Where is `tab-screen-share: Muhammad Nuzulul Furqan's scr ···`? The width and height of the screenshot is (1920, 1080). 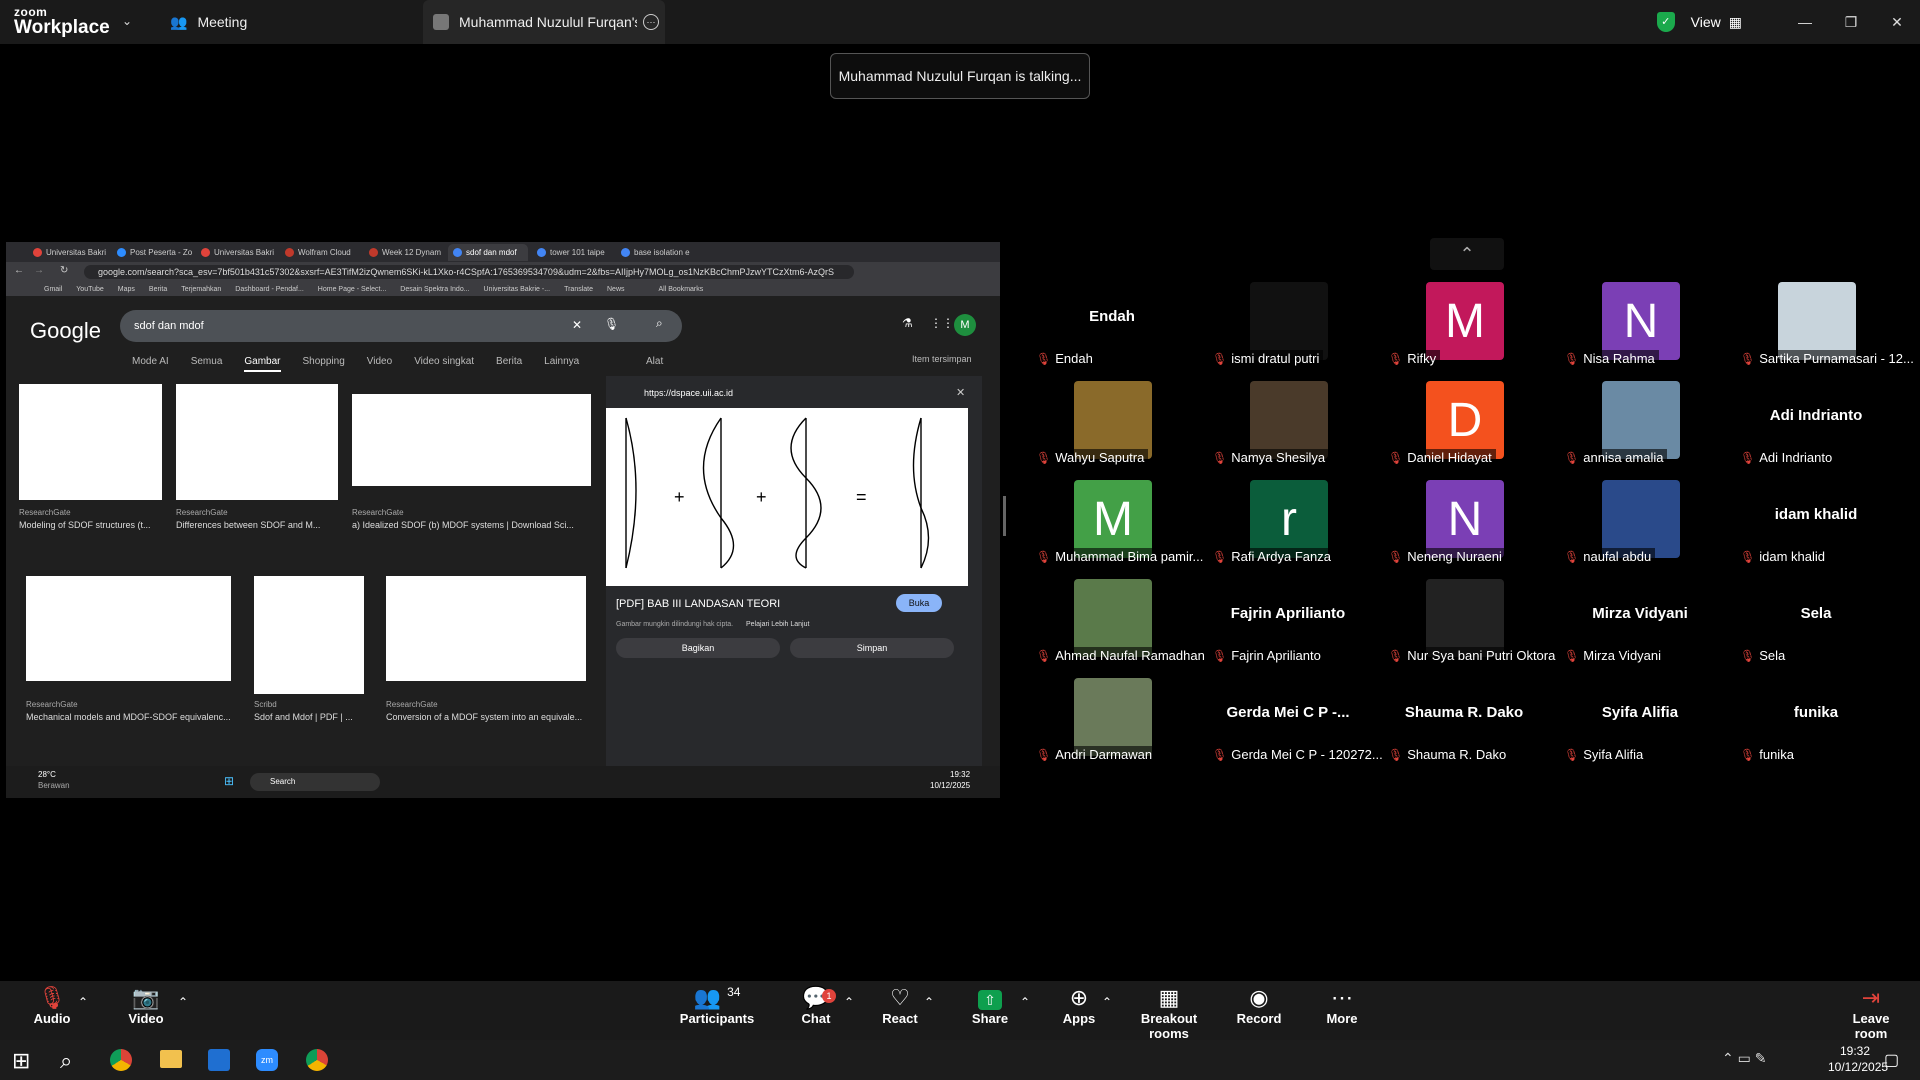
tab-screen-share: Muhammad Nuzulul Furqan's scr ··· is located at coordinates (544, 22).